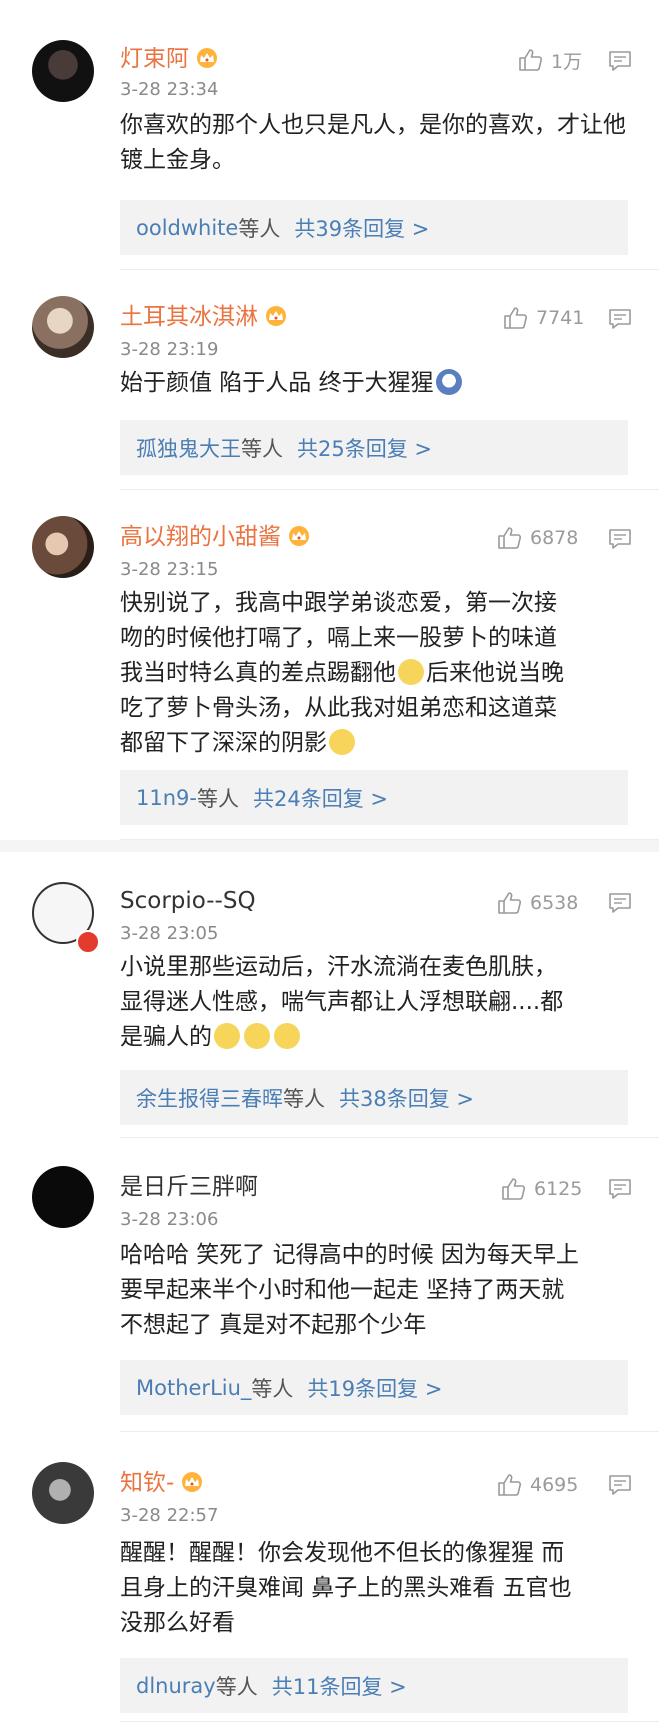 This screenshot has width=659, height=1722. Describe the element at coordinates (380, 383) in the screenshot. I see `comment-text: 始于颜值 陷于人品 终于大猩猩` at that location.